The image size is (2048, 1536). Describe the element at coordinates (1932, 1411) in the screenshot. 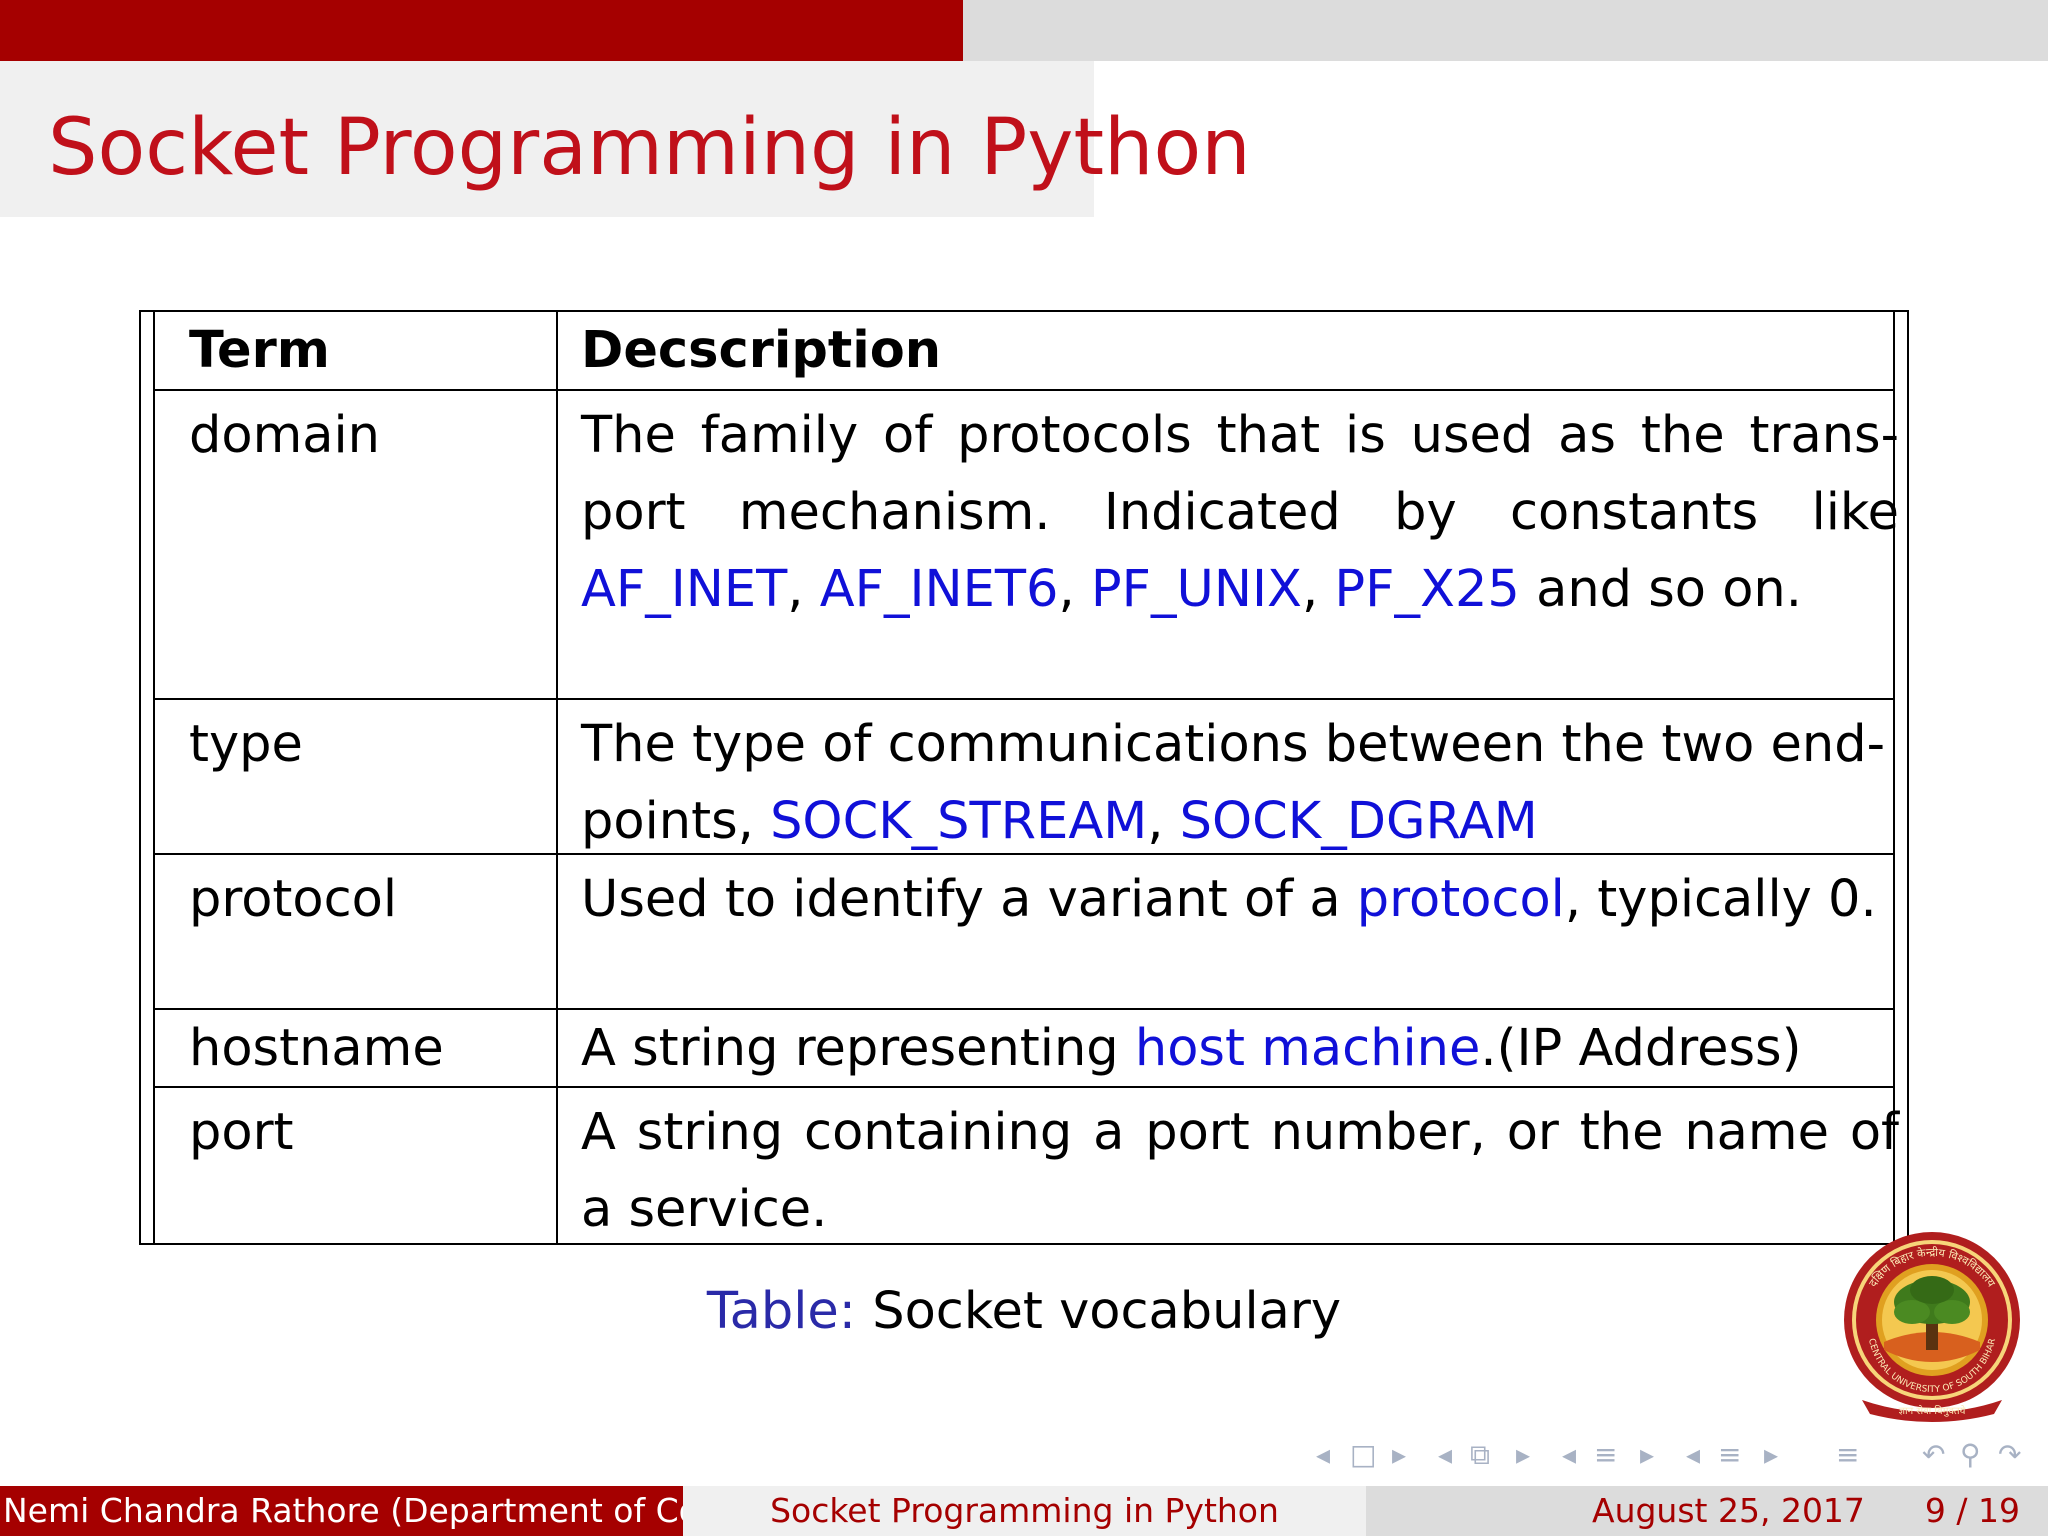

I see `seal-motto: ज्ञान सेवा विमुक्तये` at that location.